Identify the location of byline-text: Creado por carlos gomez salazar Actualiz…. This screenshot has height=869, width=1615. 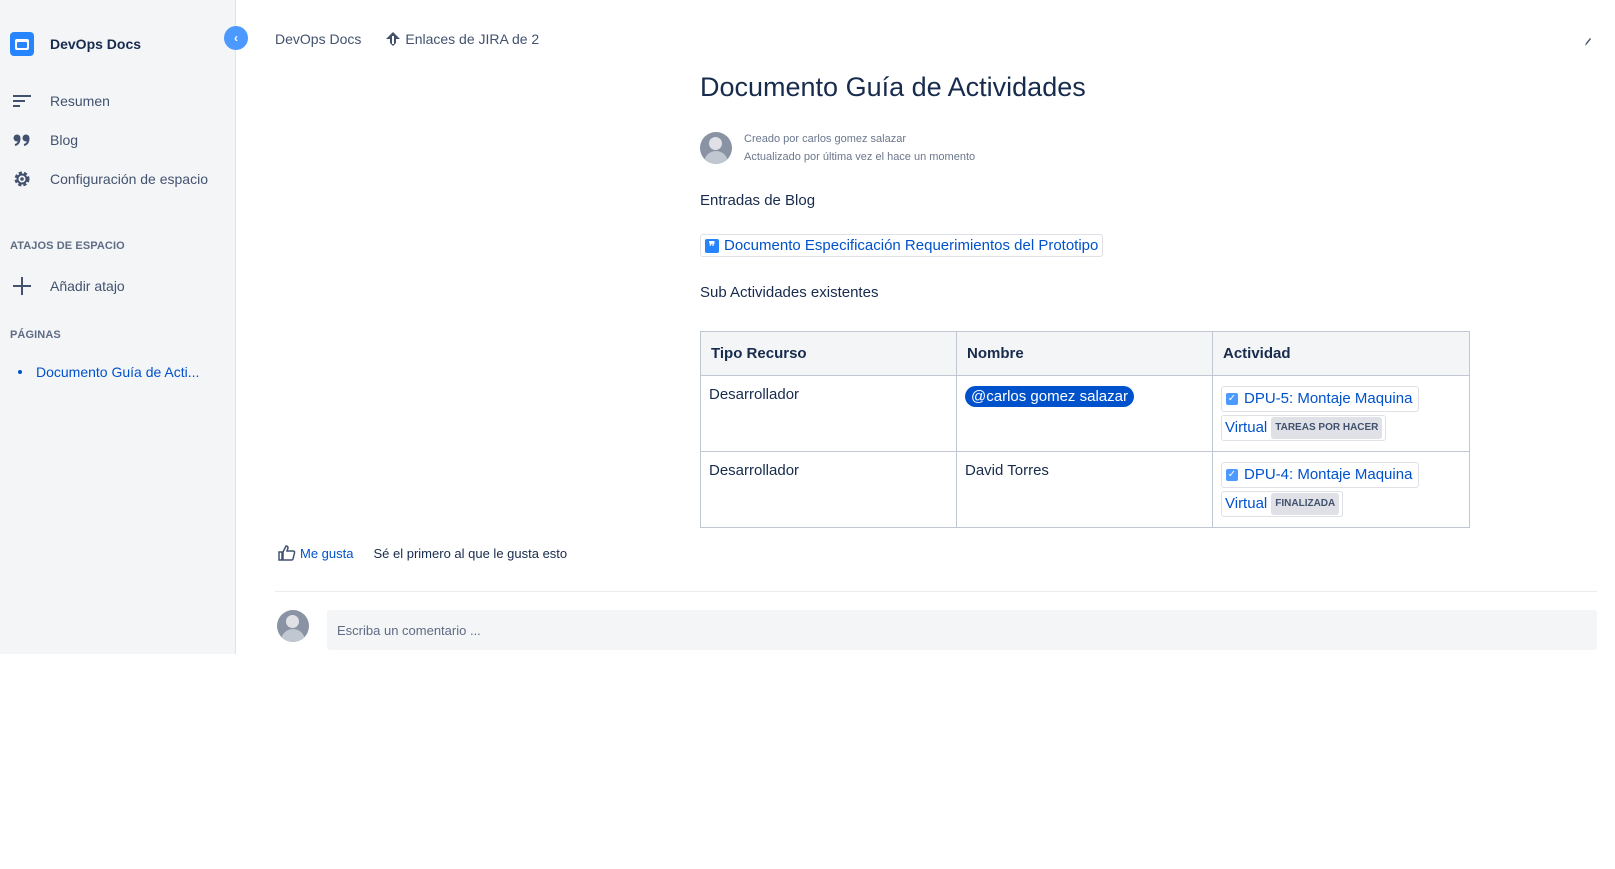
(859, 148).